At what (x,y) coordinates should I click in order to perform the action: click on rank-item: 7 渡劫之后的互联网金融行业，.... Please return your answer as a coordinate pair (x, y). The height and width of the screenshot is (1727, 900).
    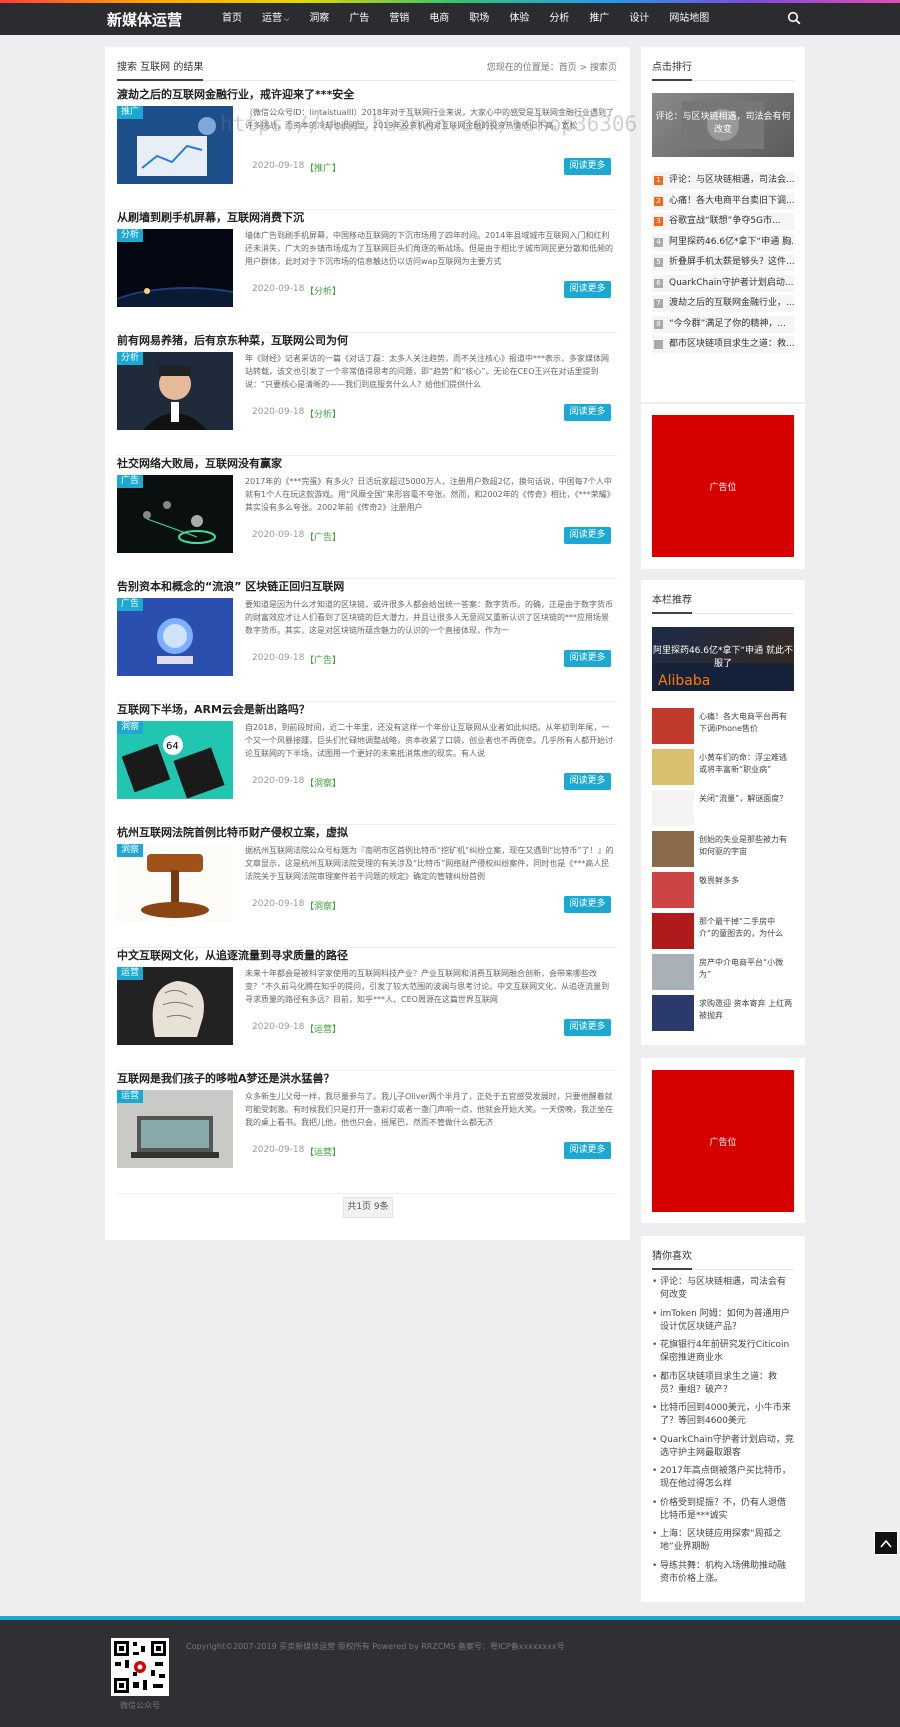
    Looking at the image, I should click on (723, 303).